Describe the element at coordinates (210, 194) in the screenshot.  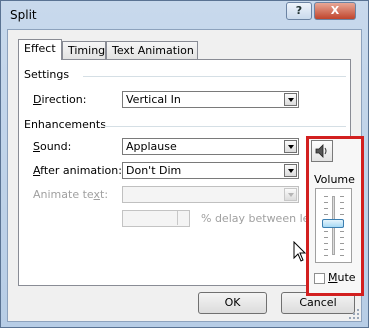
I see `animate-text-select` at that location.